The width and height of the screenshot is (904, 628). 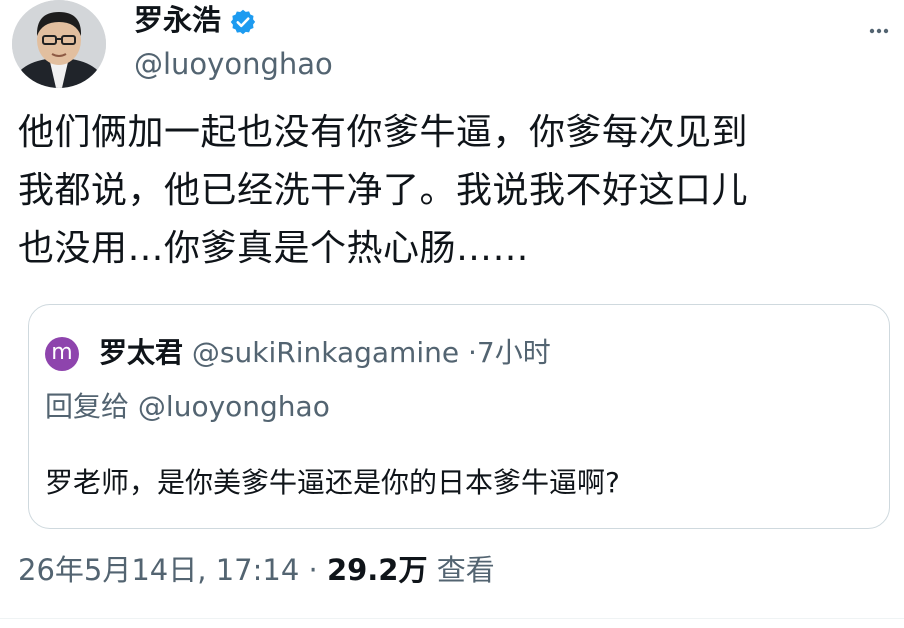 I want to click on tweet-meta: 26年5月14日, 17:14 · 29.2万 查看, so click(x=256, y=570).